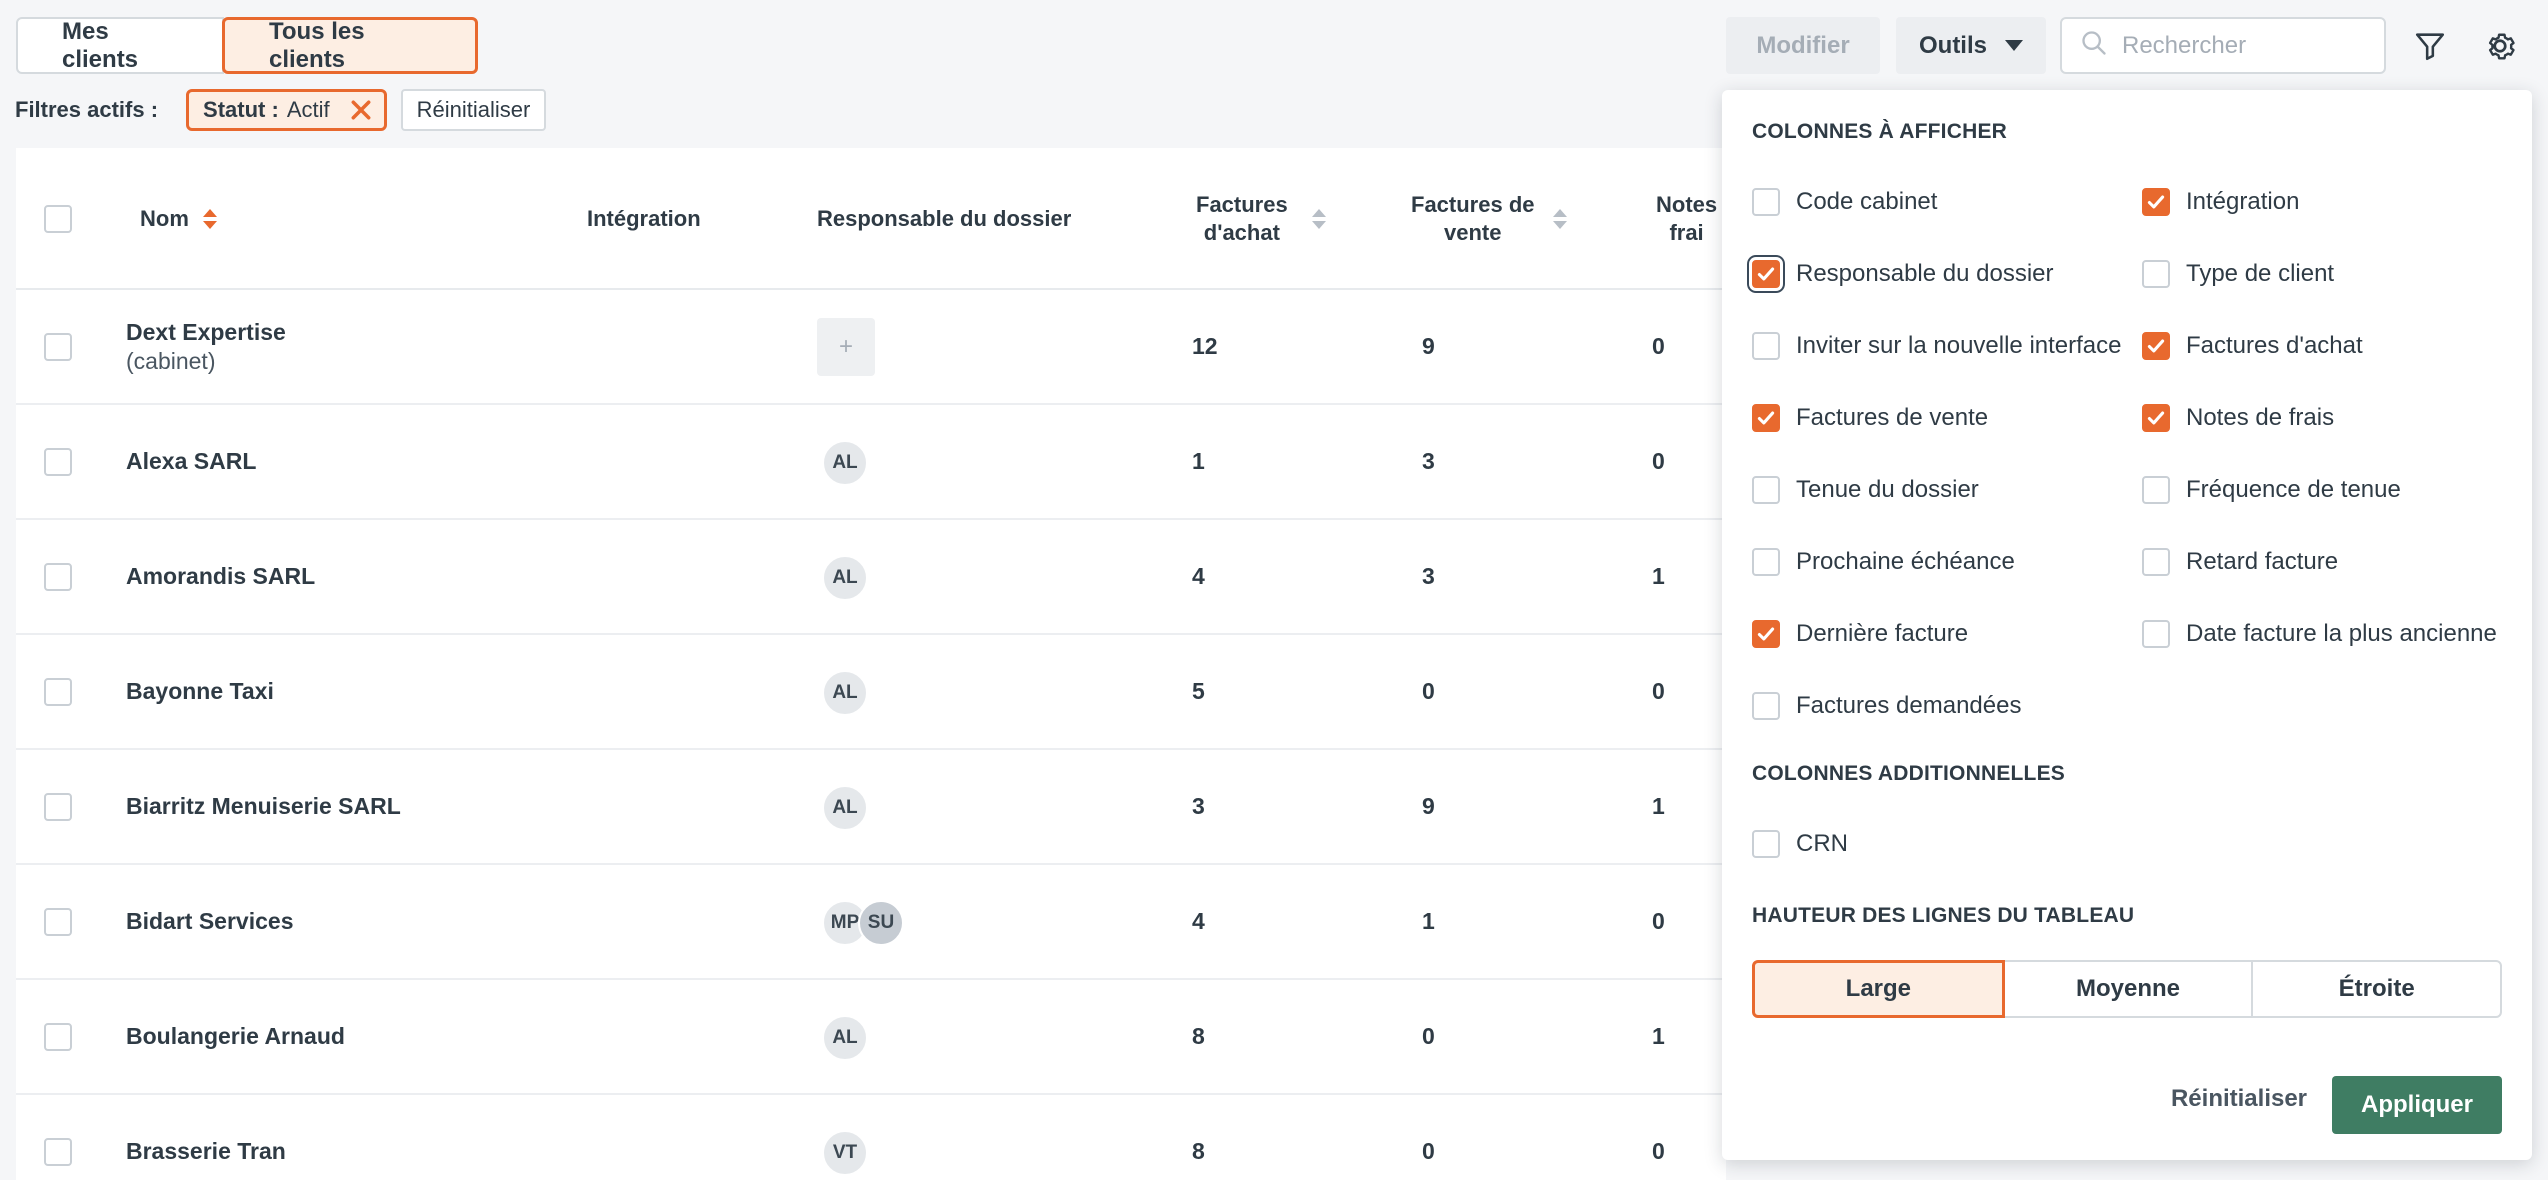 Image resolution: width=2548 pixels, height=1180 pixels. I want to click on header-notes-frais-l1: Notes, so click(1687, 204).